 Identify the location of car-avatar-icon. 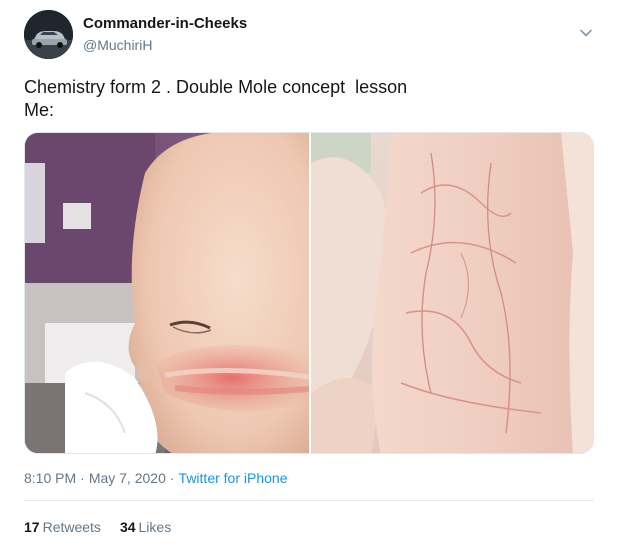
(48, 34).